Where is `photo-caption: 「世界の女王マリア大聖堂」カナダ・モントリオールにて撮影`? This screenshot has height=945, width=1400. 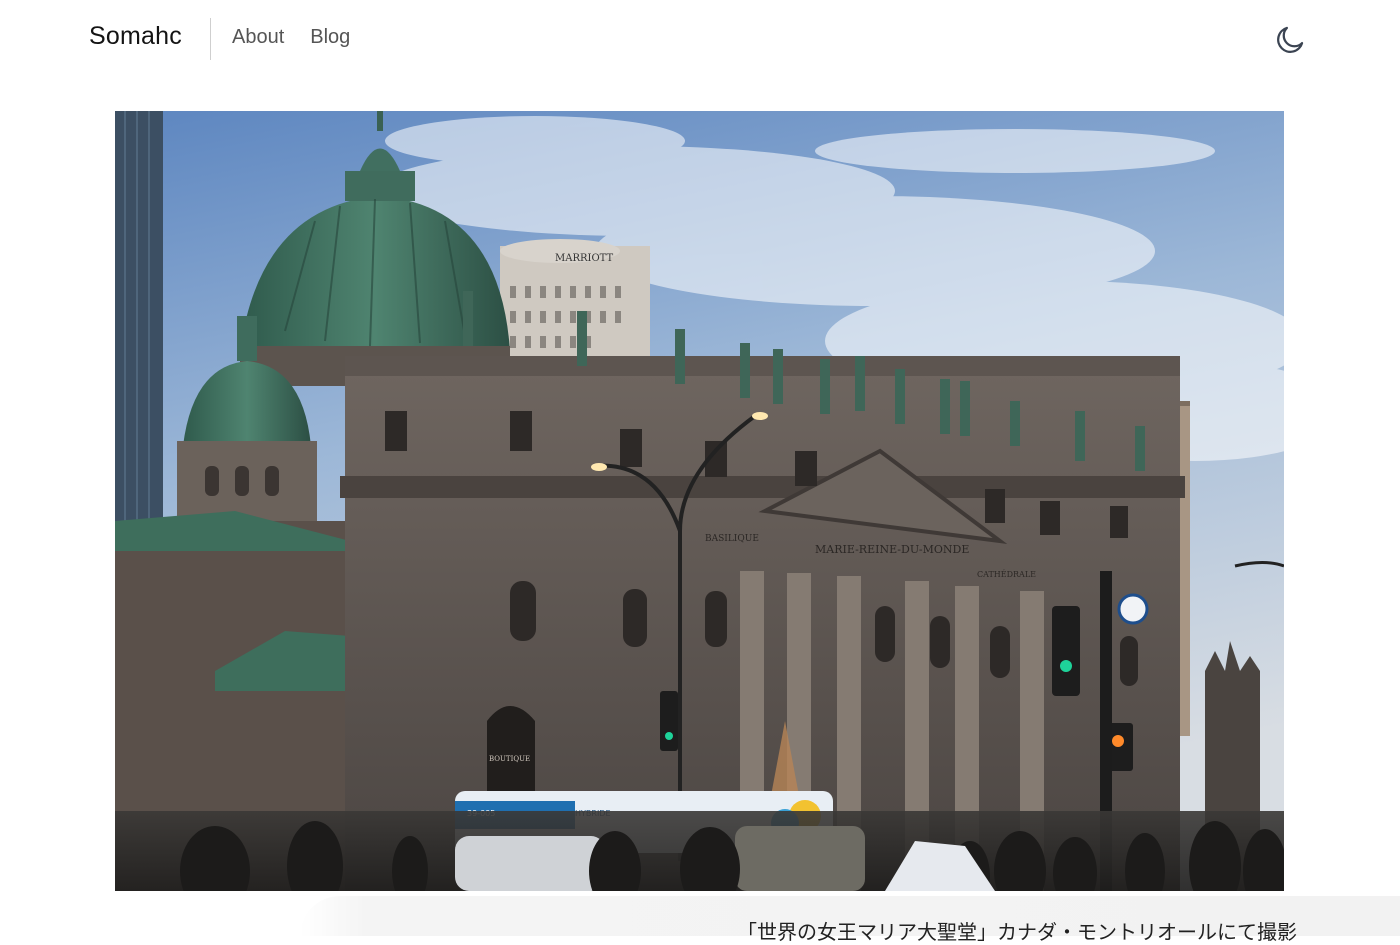 photo-caption: 「世界の女王マリア大聖堂」カナダ・モントリオールにて撮影 is located at coordinates (1017, 933).